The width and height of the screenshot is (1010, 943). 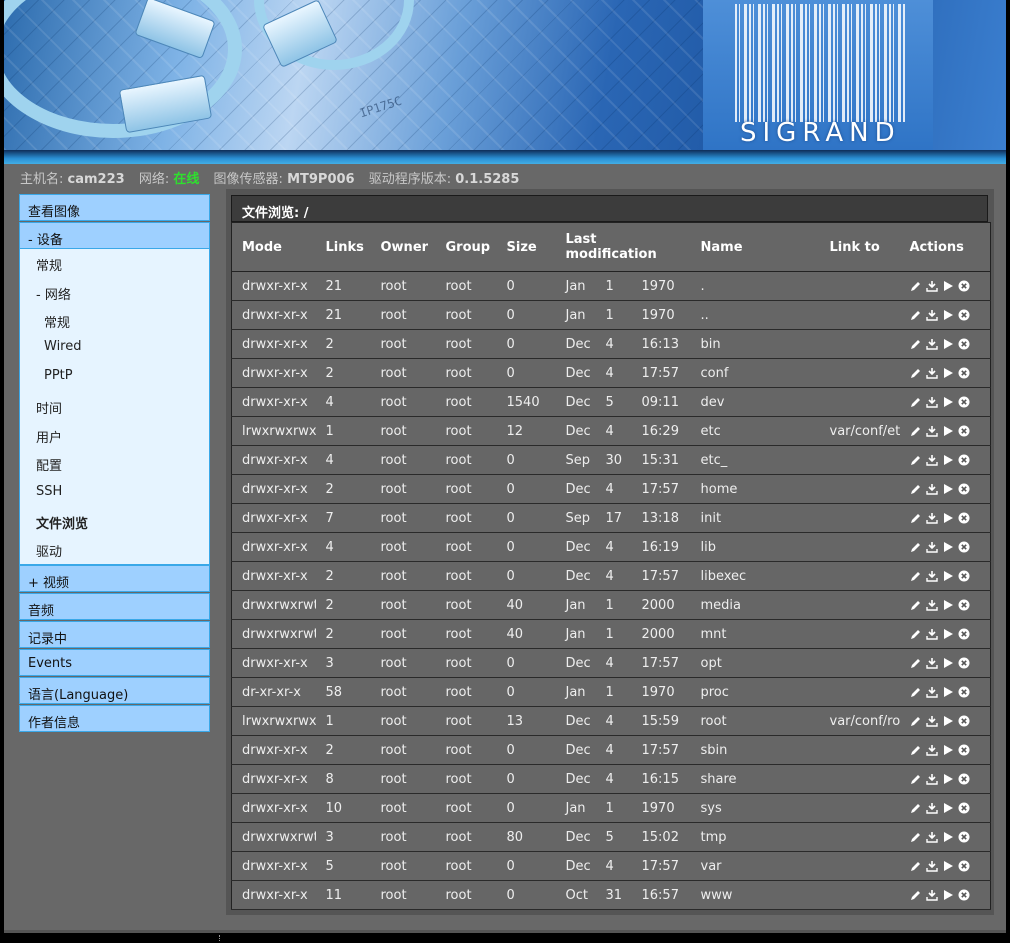 I want to click on cell-name-link: home, so click(x=755, y=489).